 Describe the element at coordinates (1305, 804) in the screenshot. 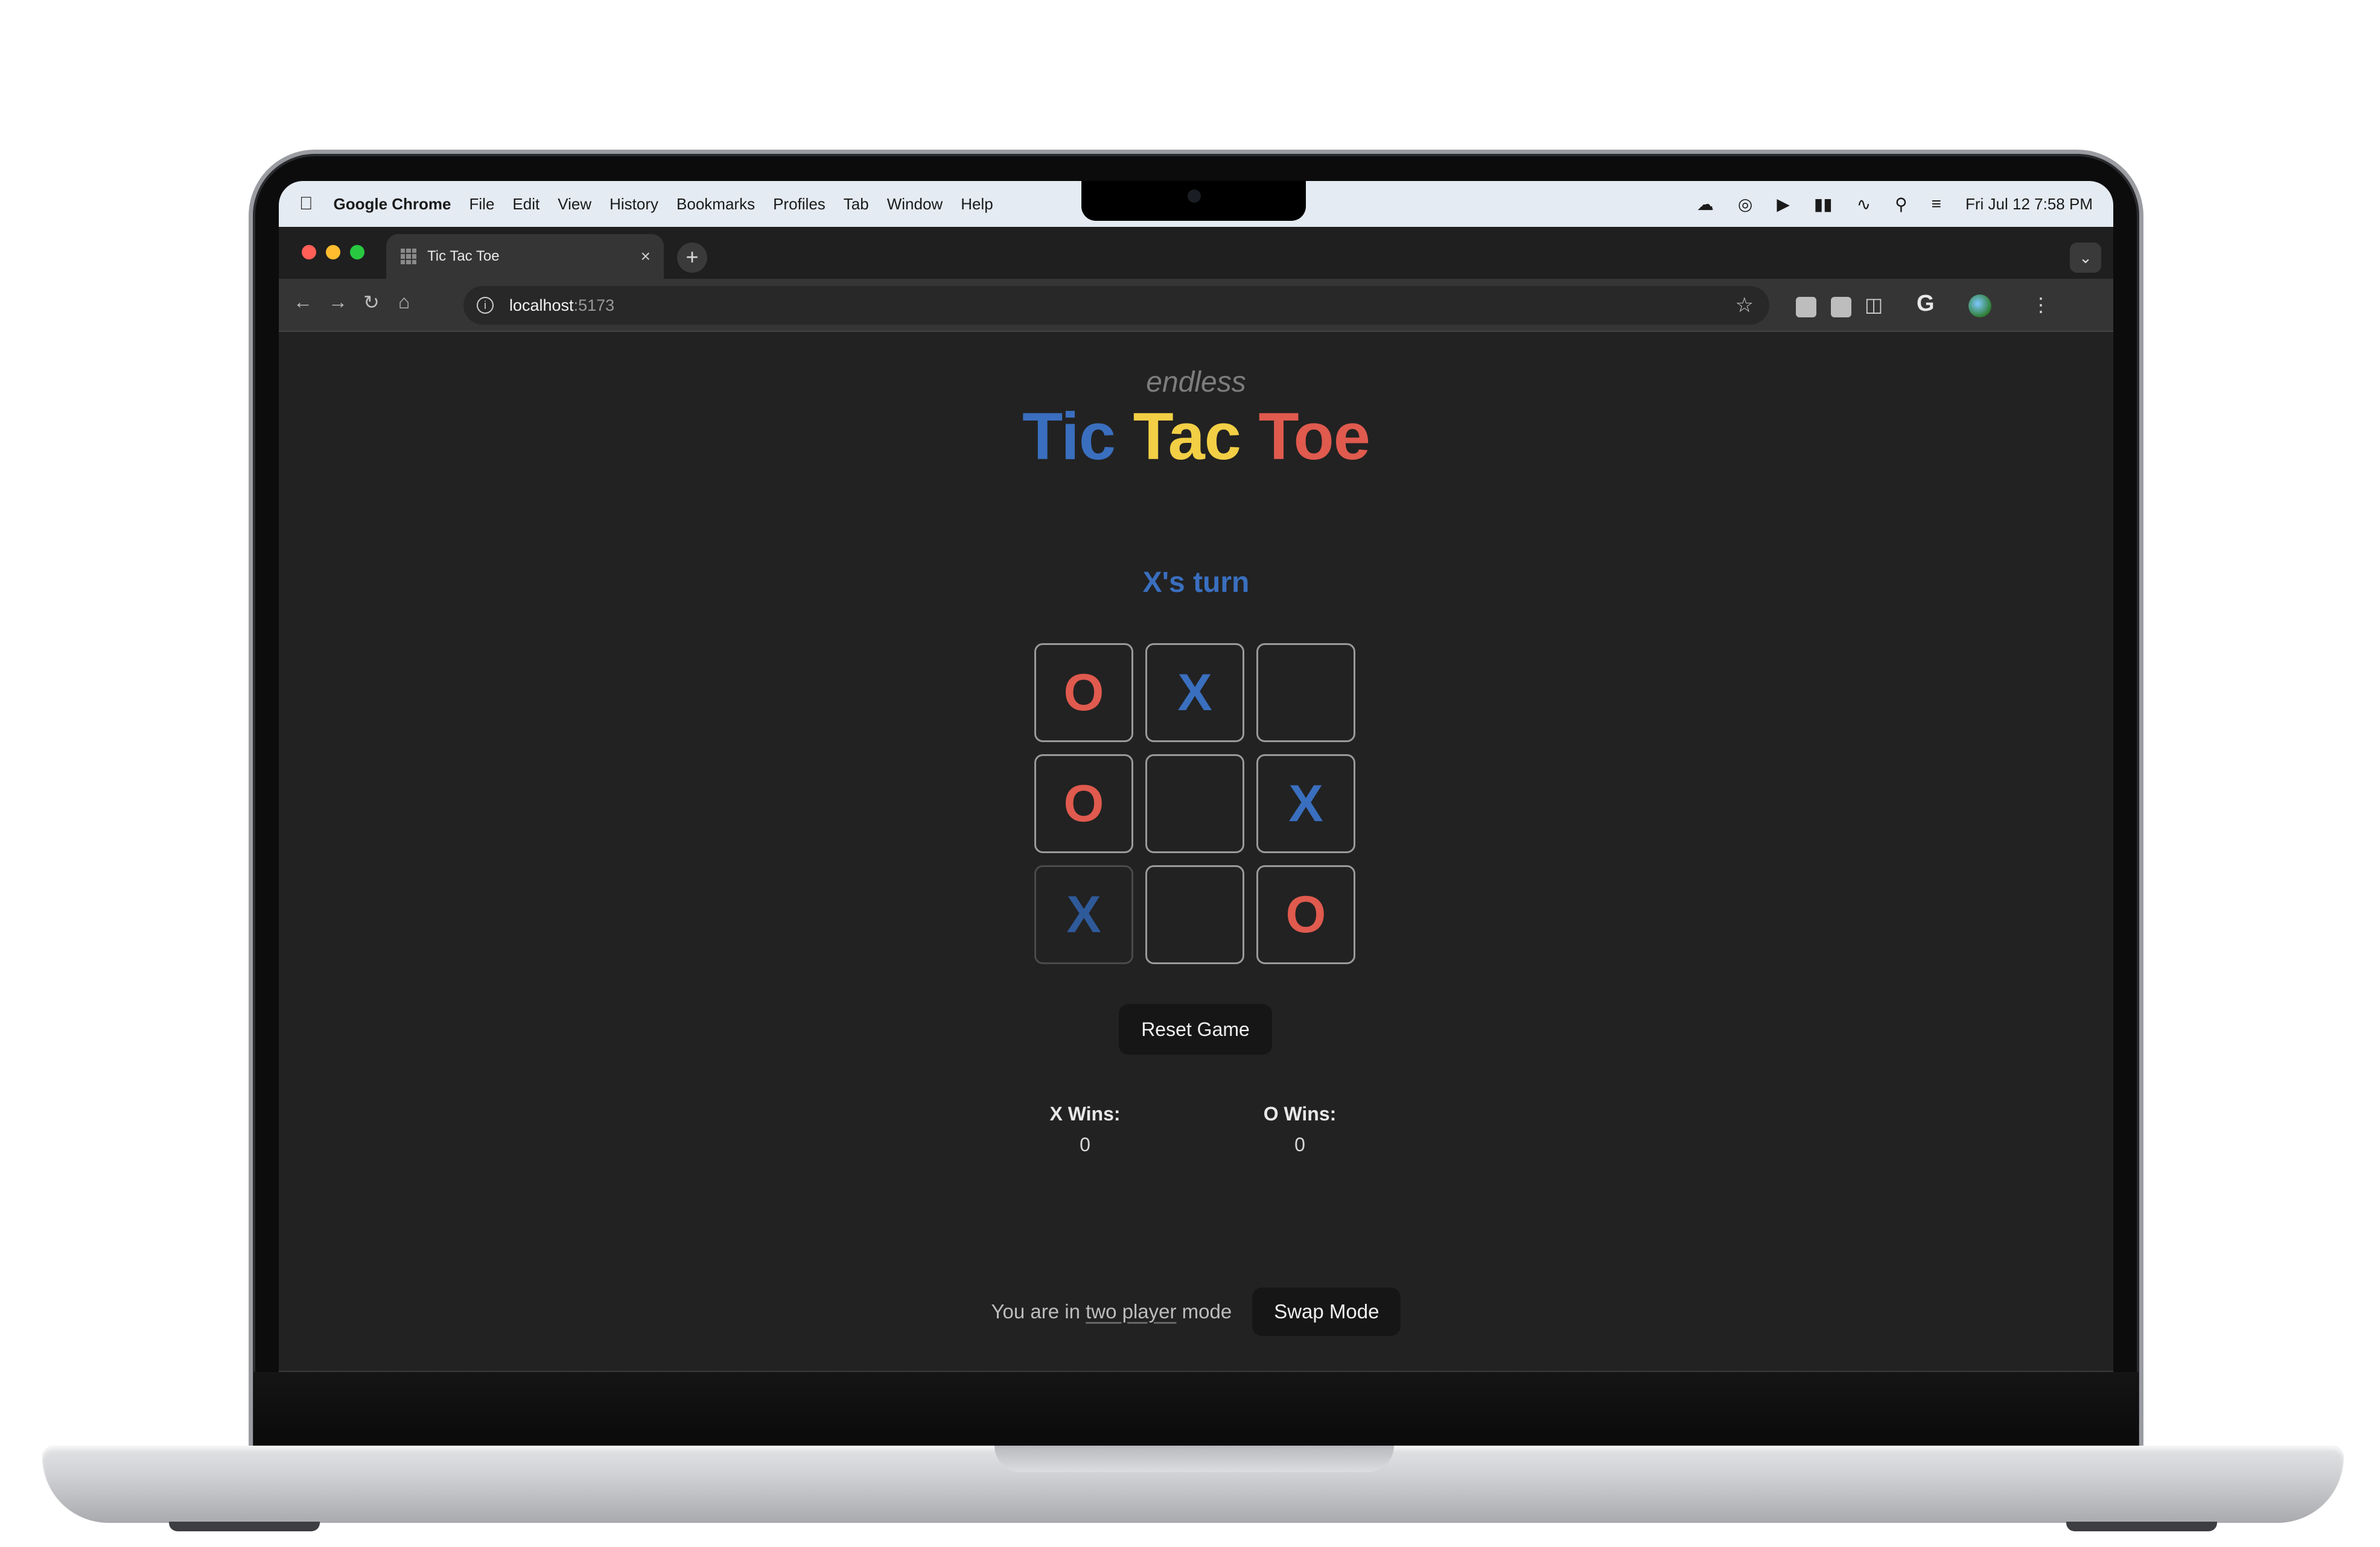

I see `board-cell-6: X` at that location.